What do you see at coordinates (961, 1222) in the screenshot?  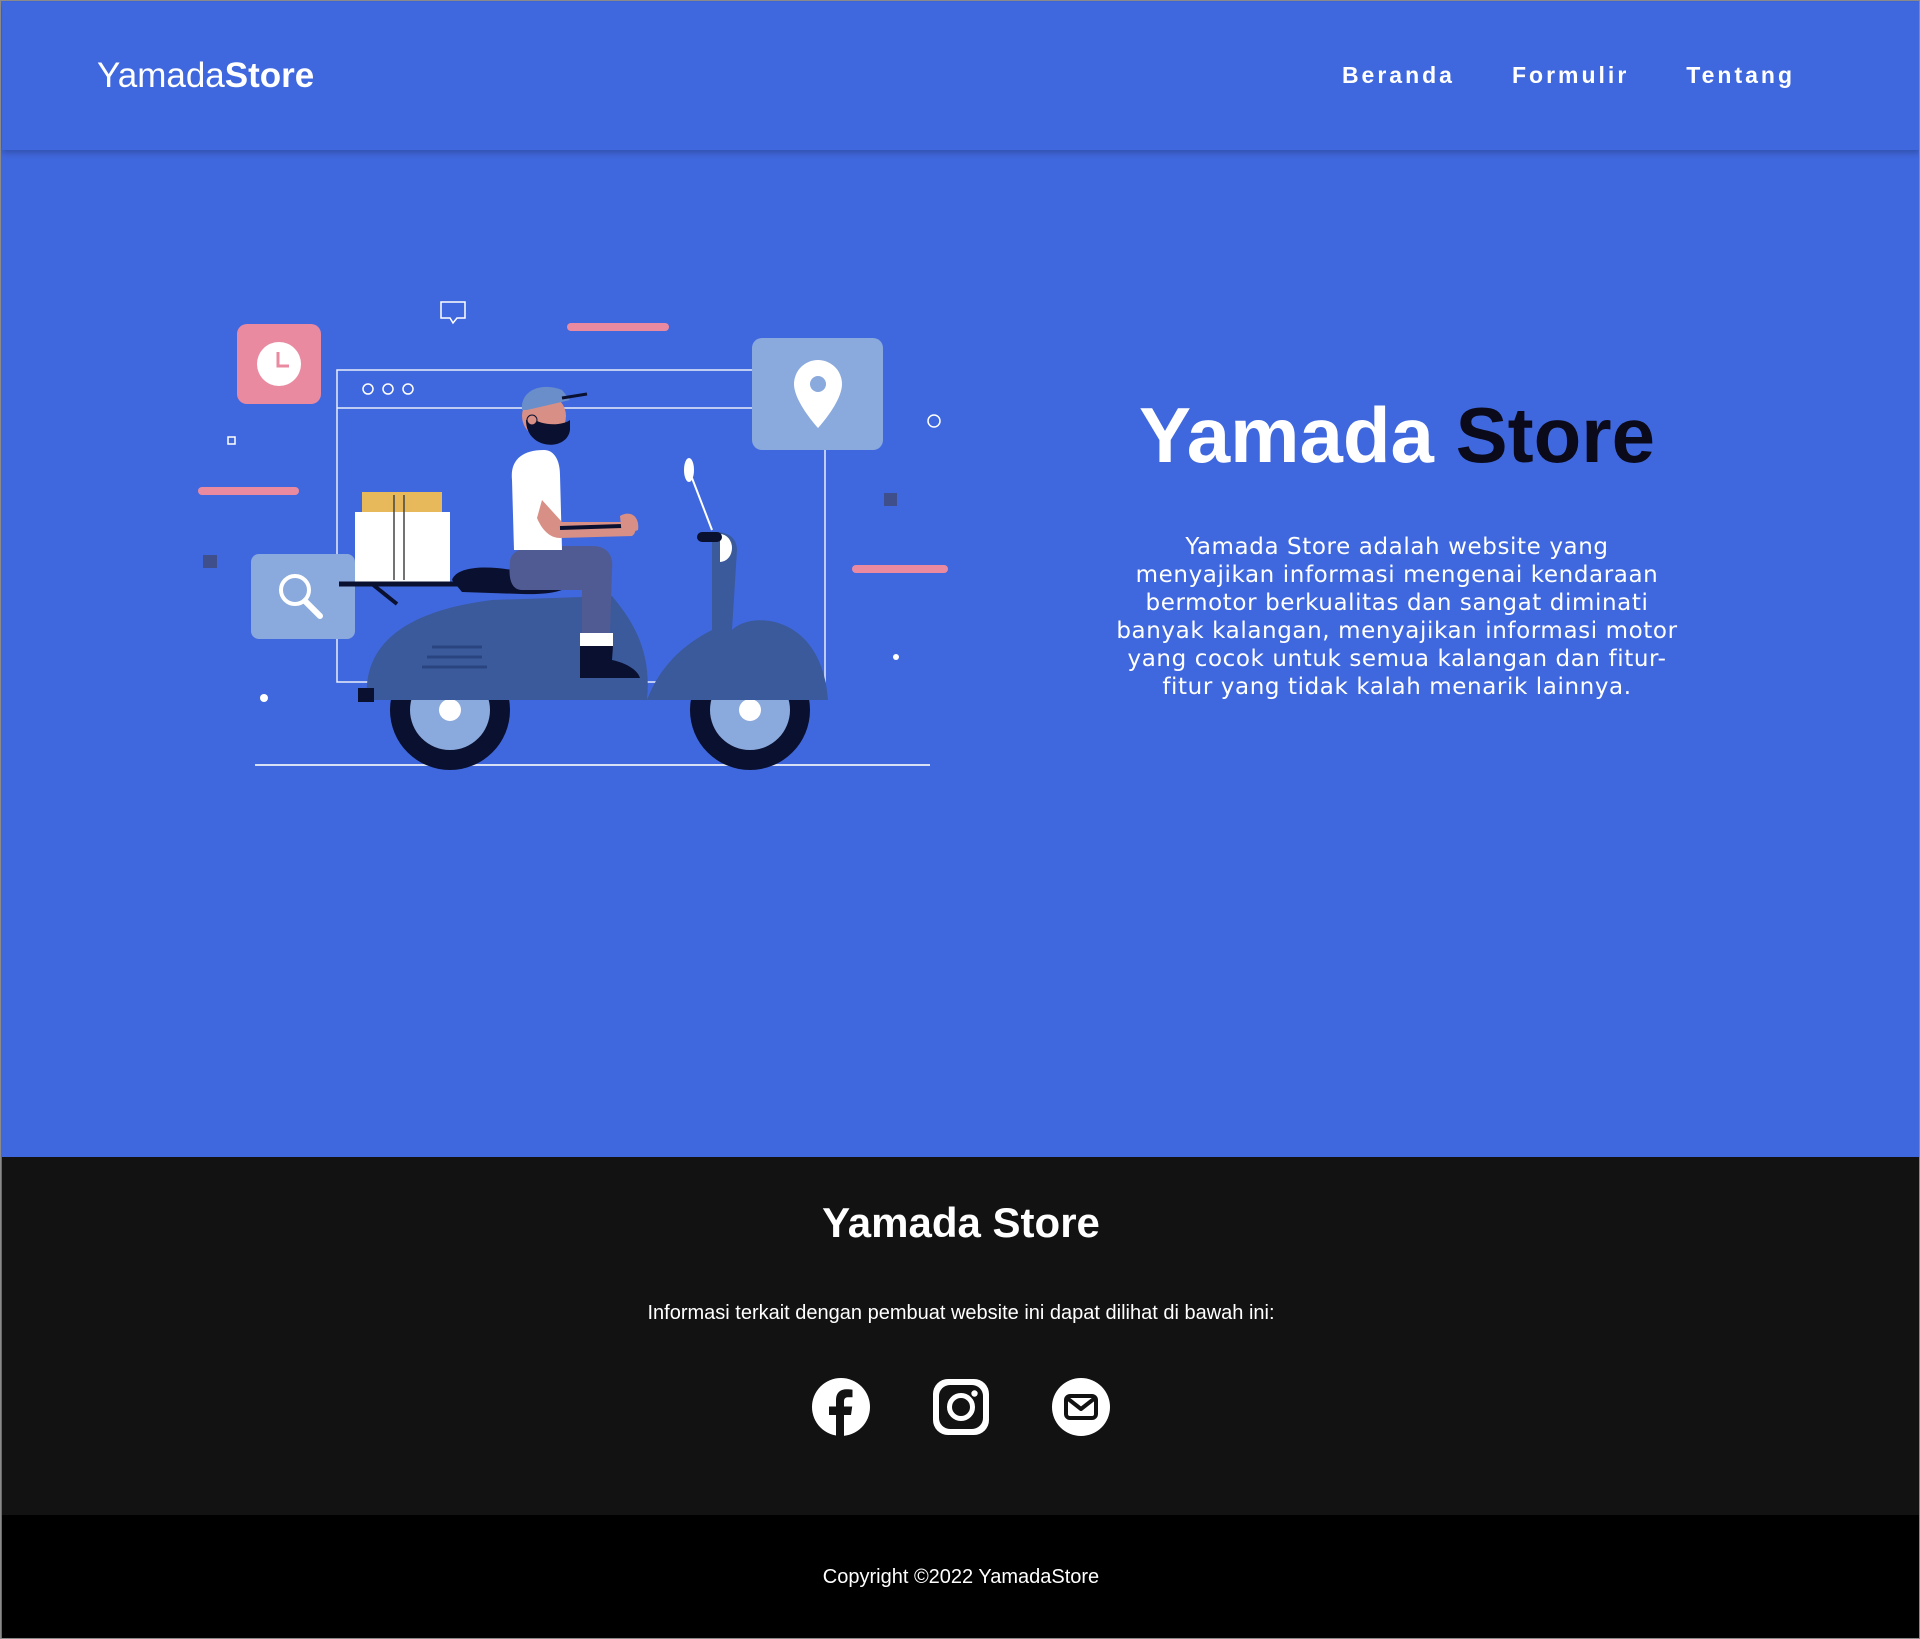 I see `footer-title: Yamada Store` at bounding box center [961, 1222].